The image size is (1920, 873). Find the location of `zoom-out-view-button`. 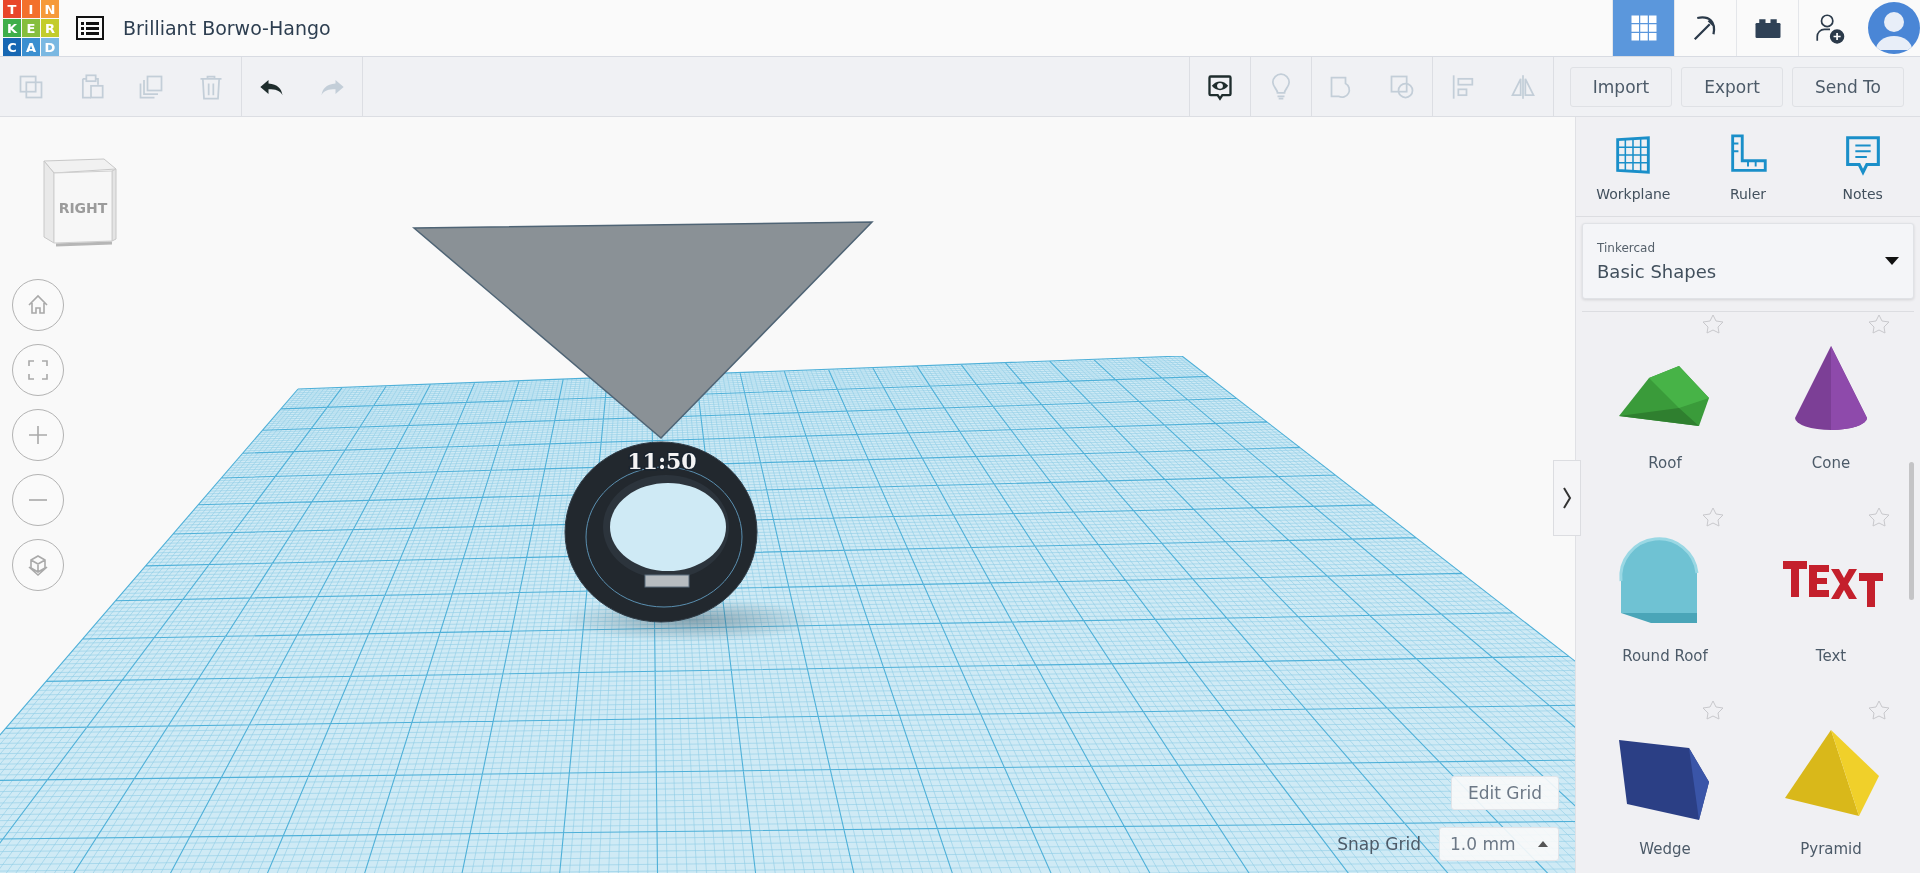

zoom-out-view-button is located at coordinates (38, 500).